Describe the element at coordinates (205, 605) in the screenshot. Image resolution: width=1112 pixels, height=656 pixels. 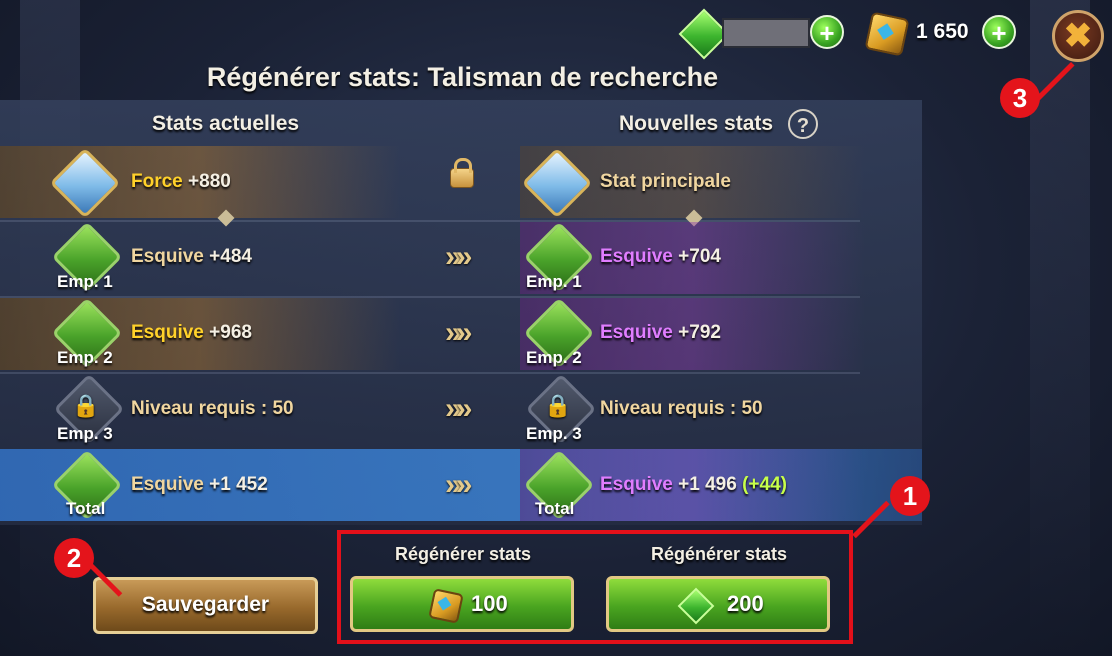
I see `save-button: Sauvegarder` at that location.